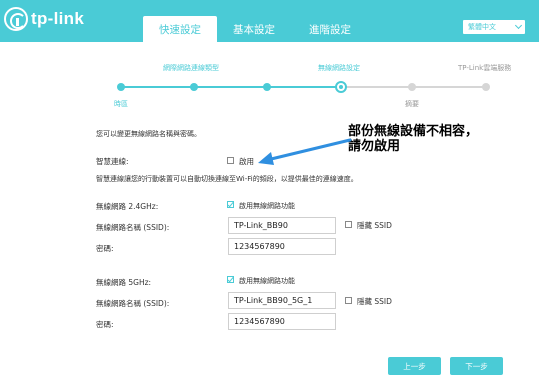  Describe the element at coordinates (194, 87) in the screenshot. I see `step-dot-internet-type` at that location.